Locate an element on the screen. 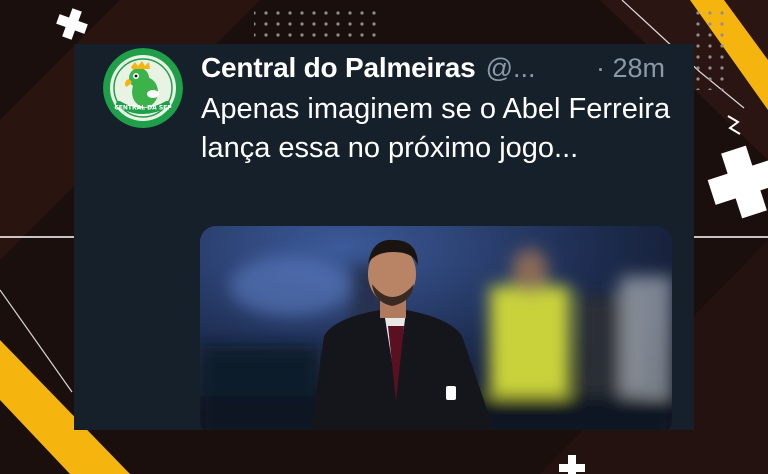 The height and width of the screenshot is (474, 768). parrot-logo-icon: CENTRAL DA SEP is located at coordinates (143, 88).